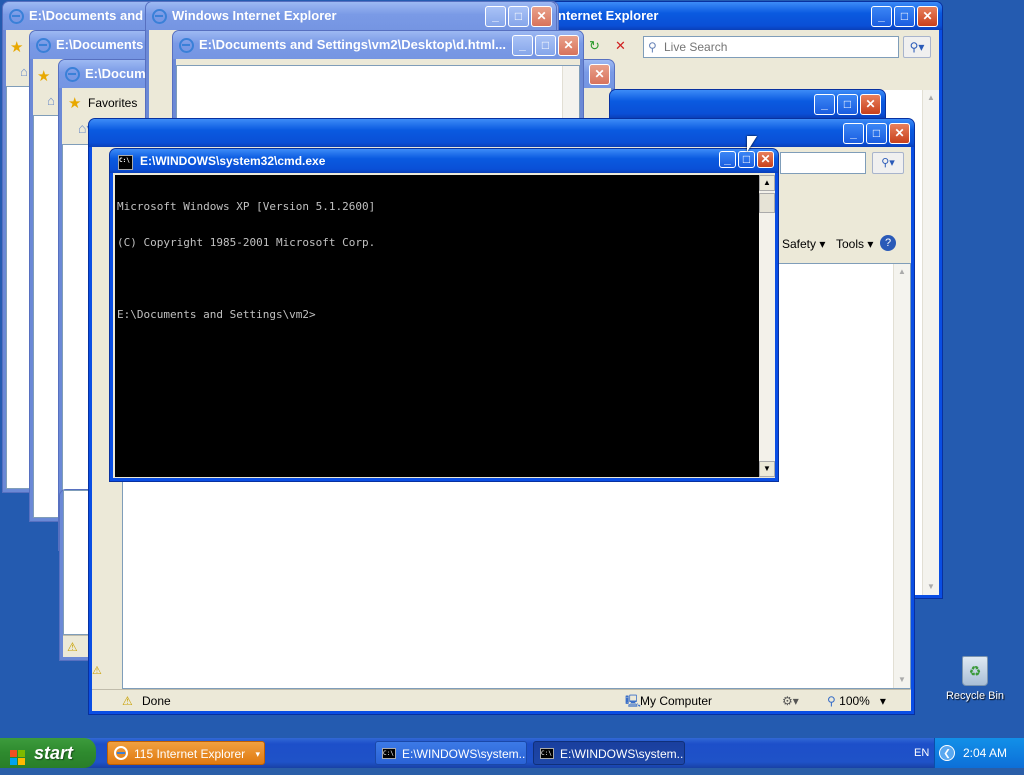 Image resolution: width=1024 pixels, height=775 pixels. Describe the element at coordinates (246, 242) in the screenshot. I see `console-line: (C) Copyright 1985-2001 Microsoft Corp.` at that location.